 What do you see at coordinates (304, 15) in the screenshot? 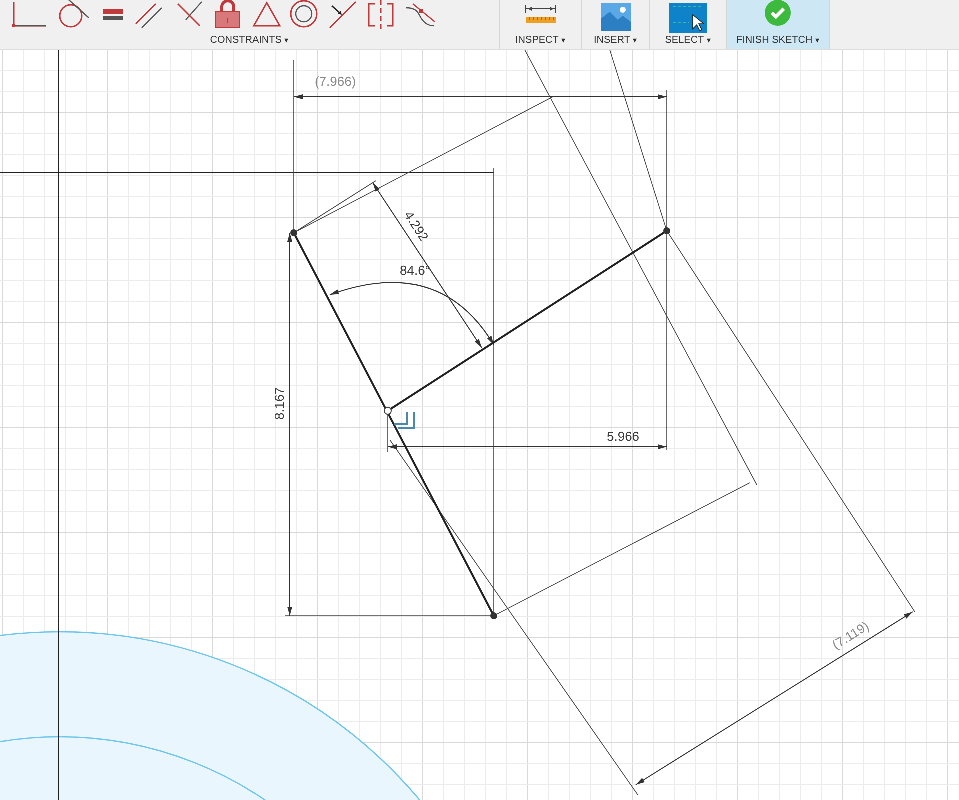
I see `concentric-circles-icon` at bounding box center [304, 15].